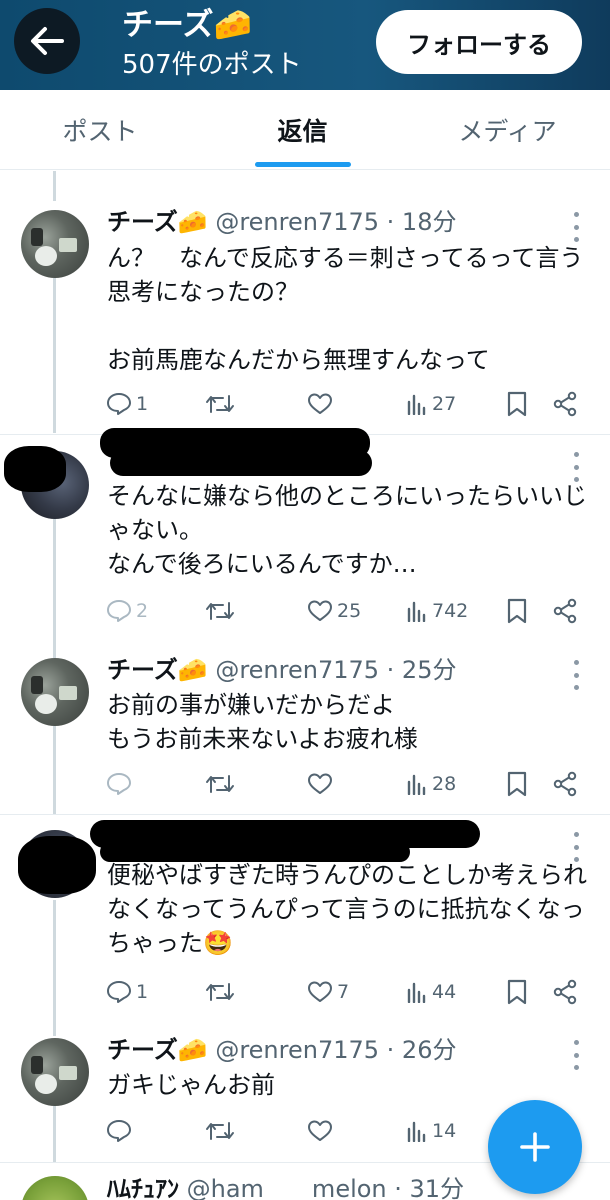  I want to click on tab-replies: 返信, so click(302, 130).